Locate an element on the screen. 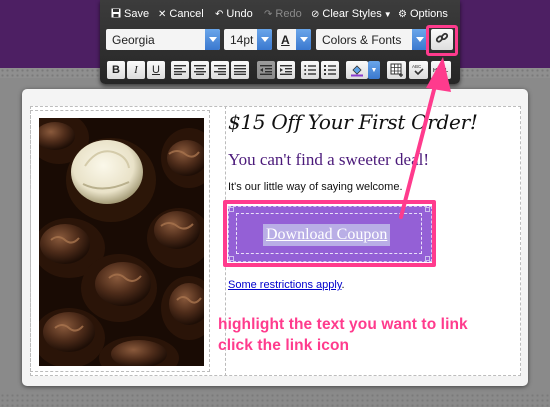 Image resolution: width=550 pixels, height=407 pixels. align-left-button is located at coordinates (180, 70).